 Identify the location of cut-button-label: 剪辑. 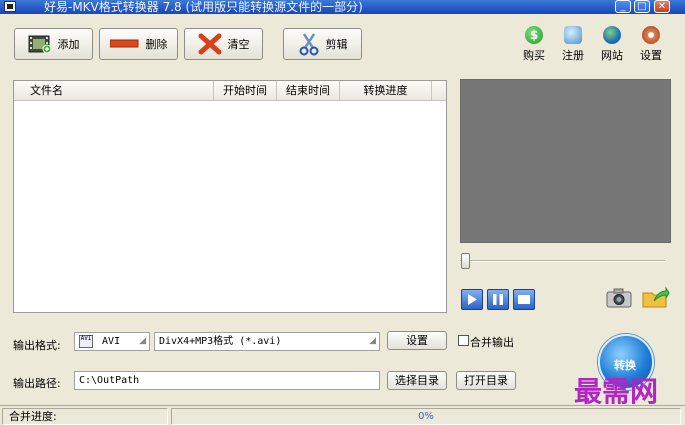
(336, 44).